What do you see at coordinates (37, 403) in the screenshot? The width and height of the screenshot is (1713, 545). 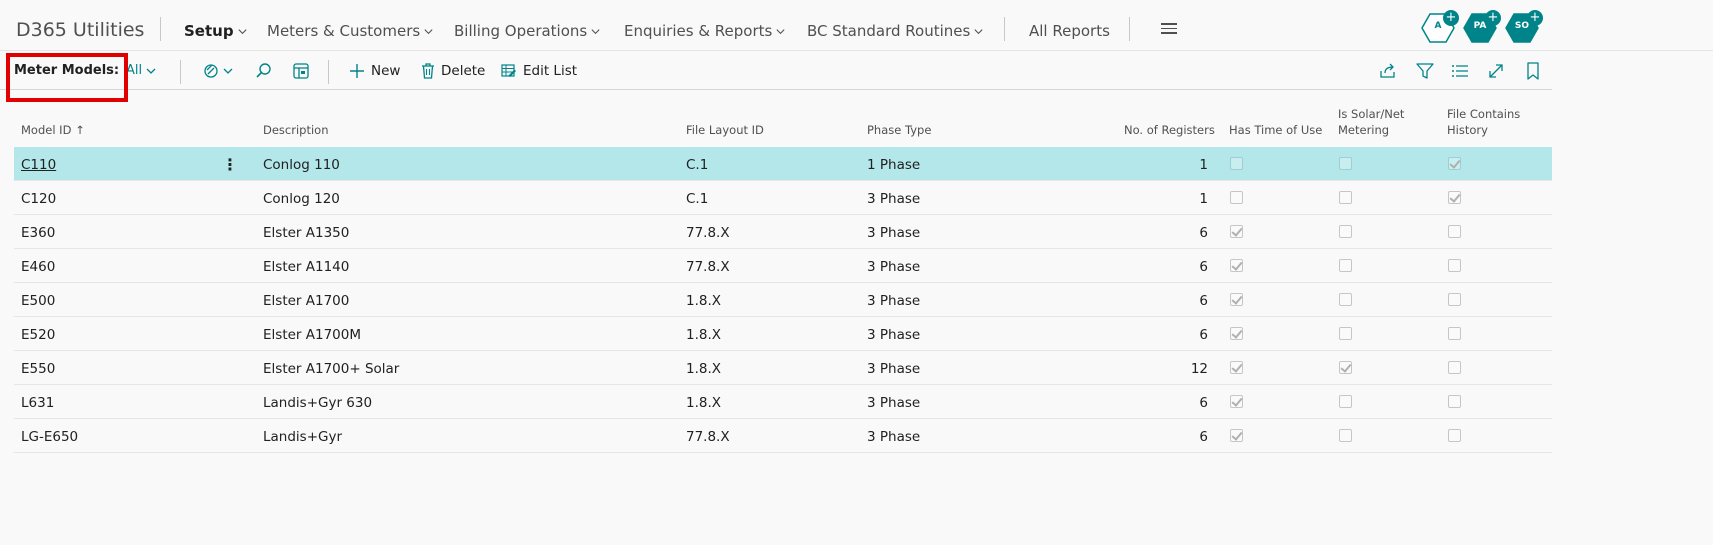 I see `cell-model-id: L631` at bounding box center [37, 403].